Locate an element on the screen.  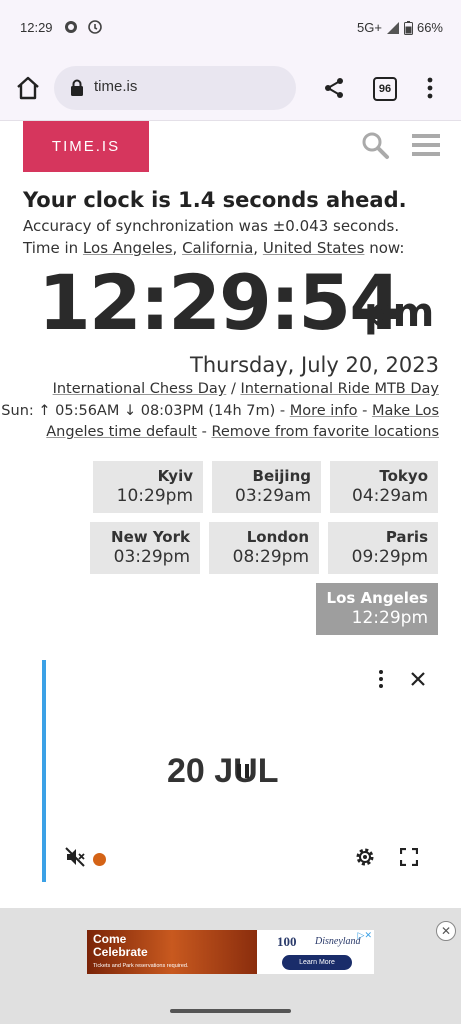
search-icon is located at coordinates (375, 145).